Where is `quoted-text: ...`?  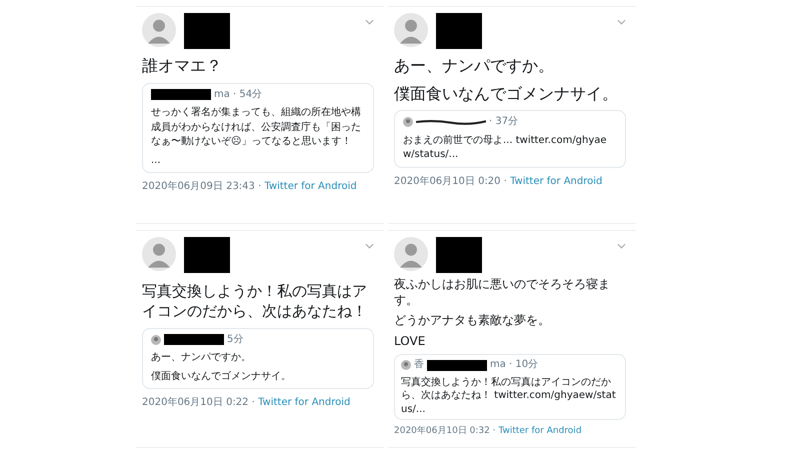 quoted-text: ... is located at coordinates (156, 160).